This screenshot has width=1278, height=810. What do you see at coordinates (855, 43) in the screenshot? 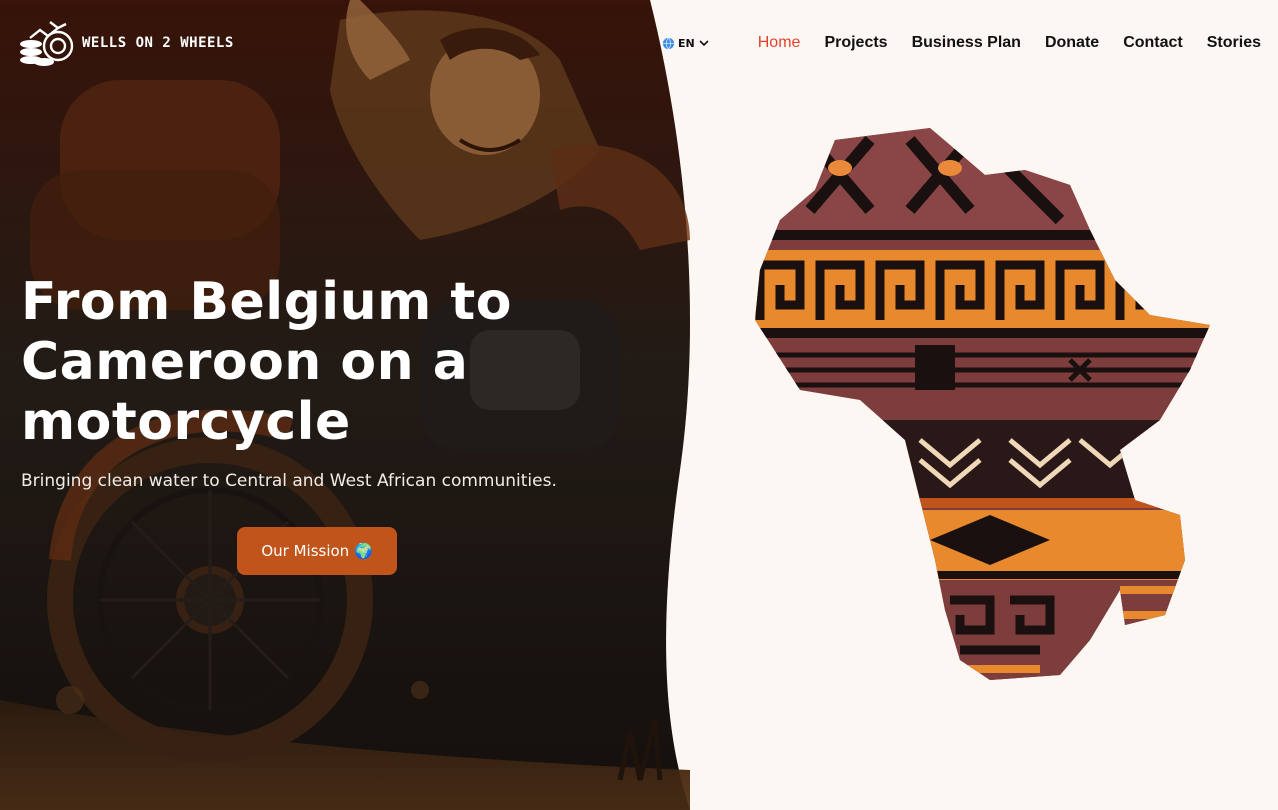
I see `nav-projects: Projects` at bounding box center [855, 43].